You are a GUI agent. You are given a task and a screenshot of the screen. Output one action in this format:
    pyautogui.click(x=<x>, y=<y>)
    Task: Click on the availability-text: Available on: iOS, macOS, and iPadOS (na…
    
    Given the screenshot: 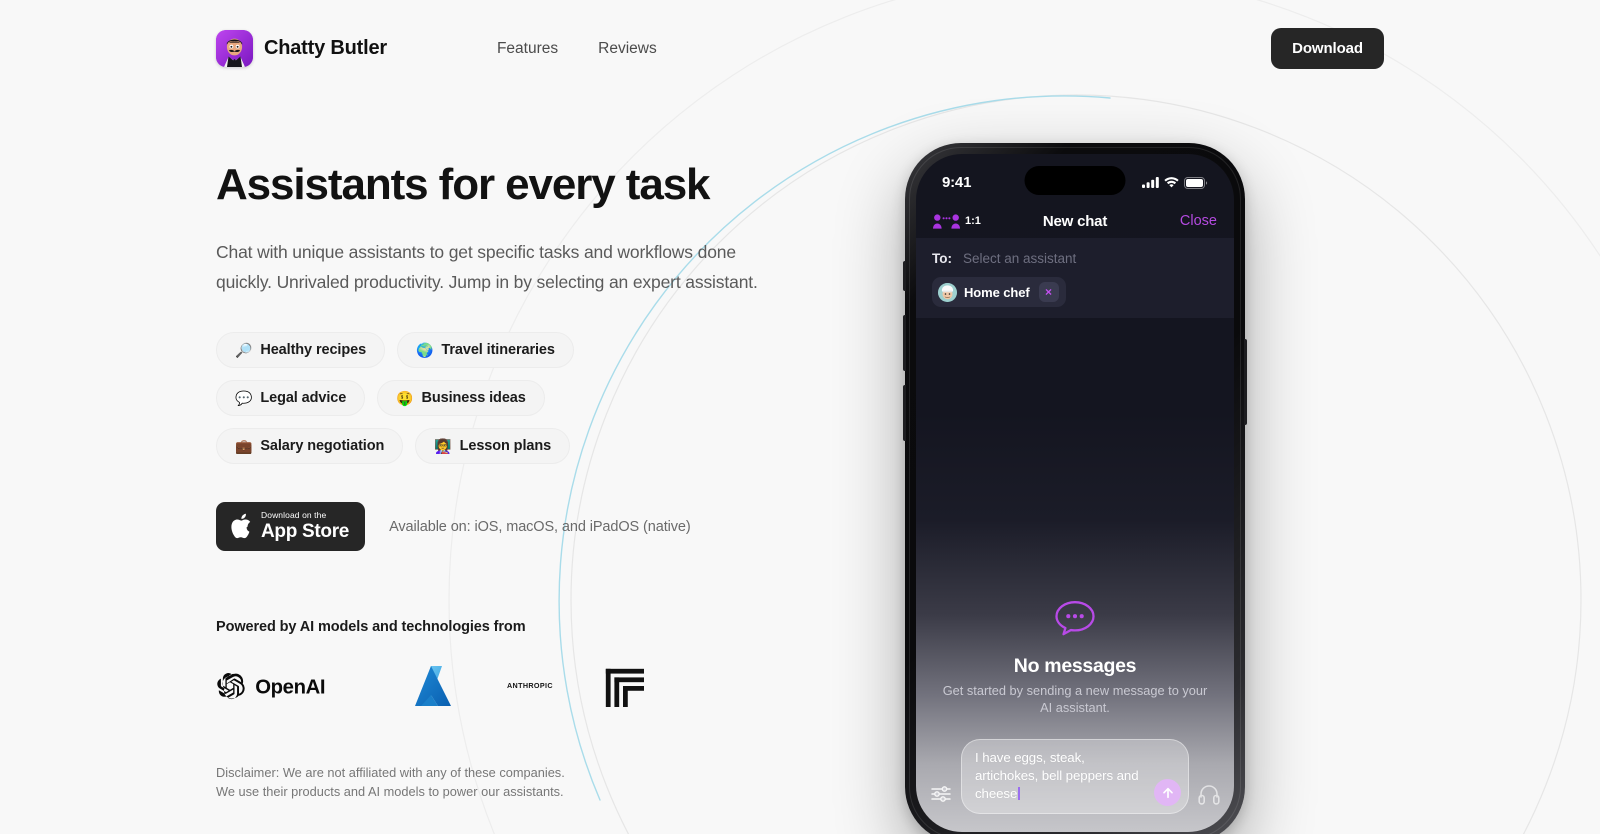 What is the action you would take?
    pyautogui.click(x=540, y=526)
    